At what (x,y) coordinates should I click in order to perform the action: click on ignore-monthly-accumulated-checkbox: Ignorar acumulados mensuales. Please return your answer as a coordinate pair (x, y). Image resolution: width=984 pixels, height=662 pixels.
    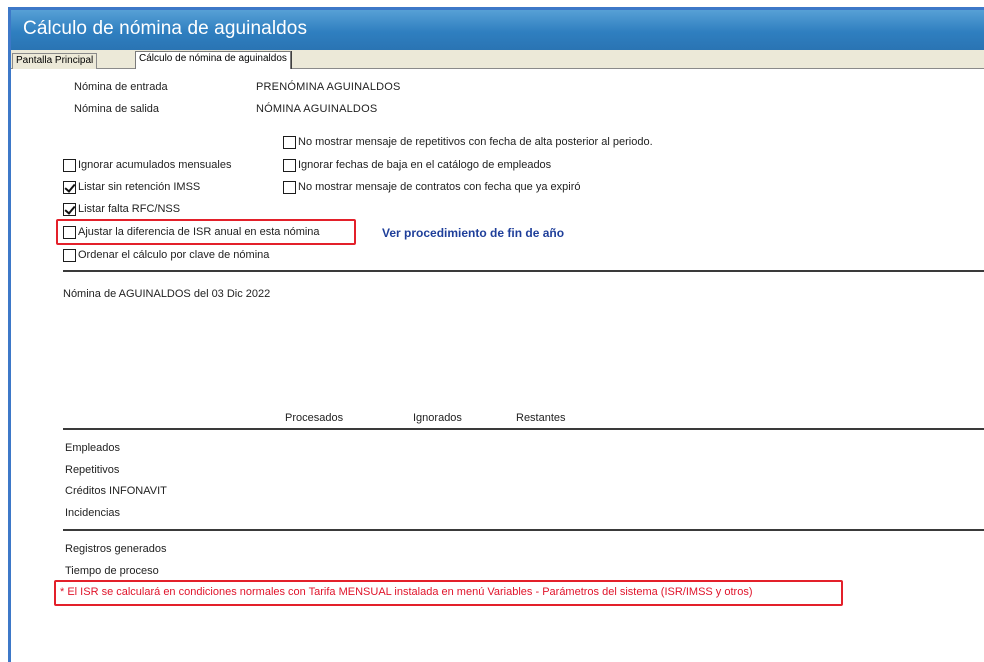
    Looking at the image, I should click on (147, 165).